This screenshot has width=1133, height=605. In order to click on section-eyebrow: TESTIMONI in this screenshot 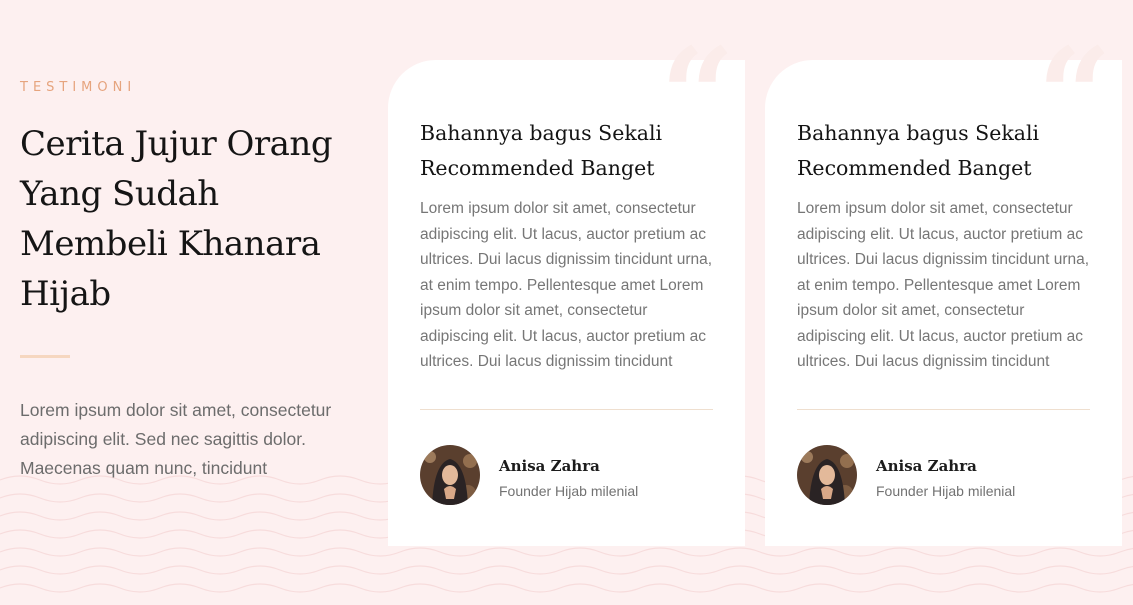, I will do `click(78, 87)`.